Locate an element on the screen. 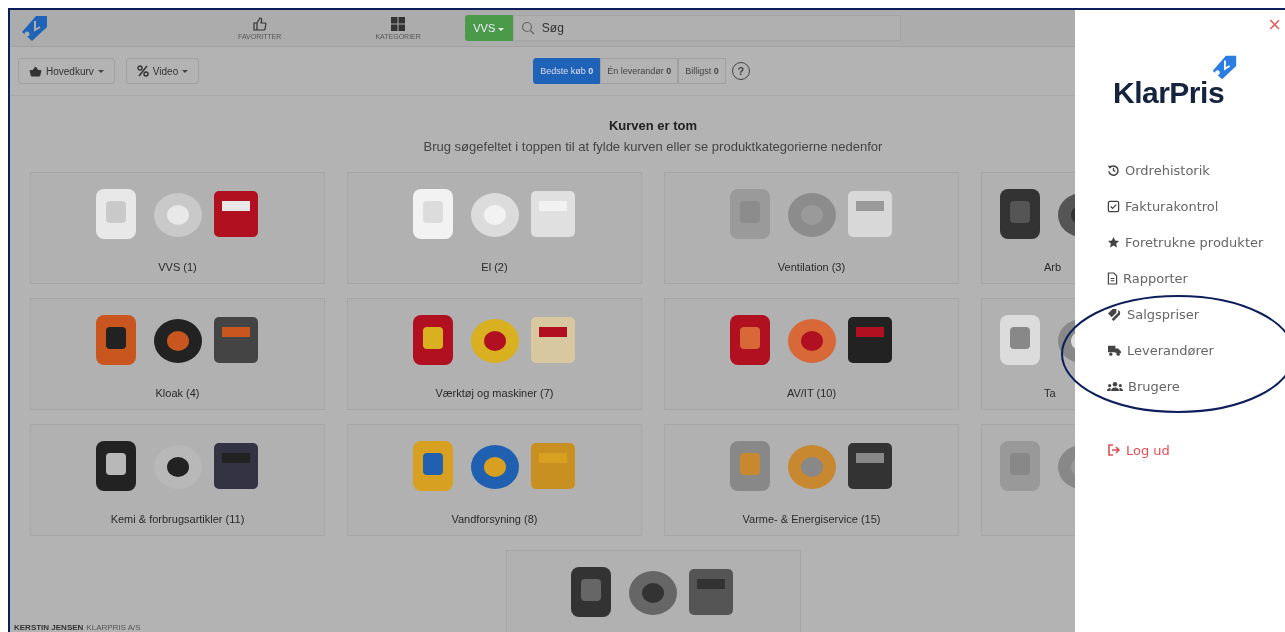  company-name: KLARPRIS A/S is located at coordinates (113, 627).